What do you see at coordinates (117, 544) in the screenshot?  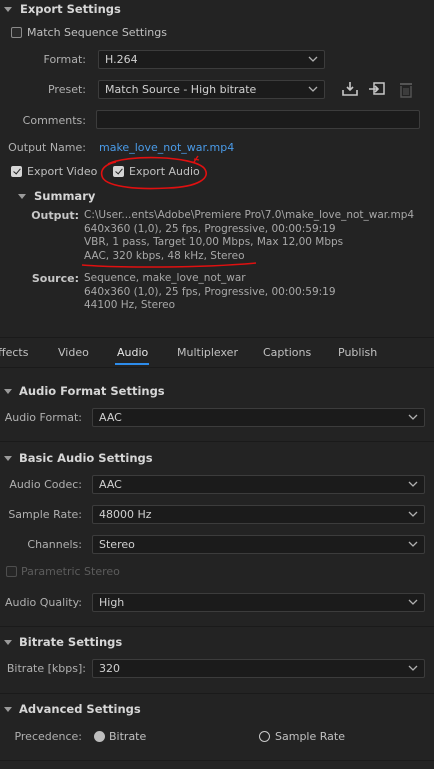 I see `channels-value: Stereo` at bounding box center [117, 544].